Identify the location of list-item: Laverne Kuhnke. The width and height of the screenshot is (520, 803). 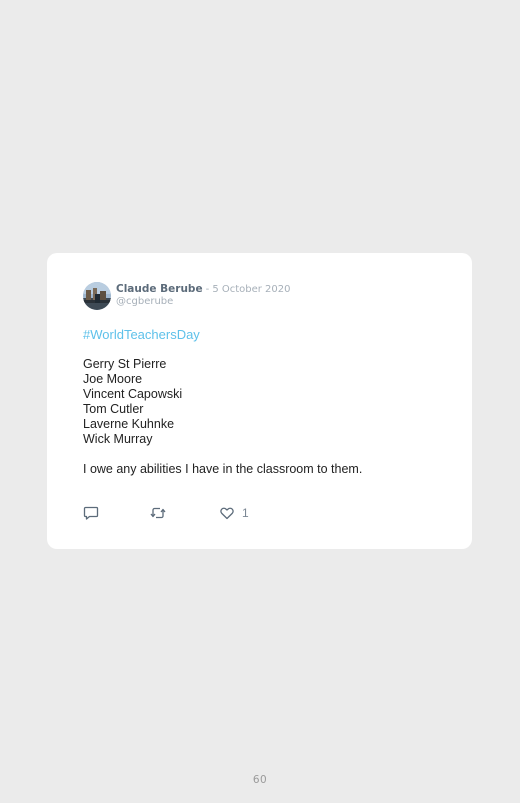
(129, 424).